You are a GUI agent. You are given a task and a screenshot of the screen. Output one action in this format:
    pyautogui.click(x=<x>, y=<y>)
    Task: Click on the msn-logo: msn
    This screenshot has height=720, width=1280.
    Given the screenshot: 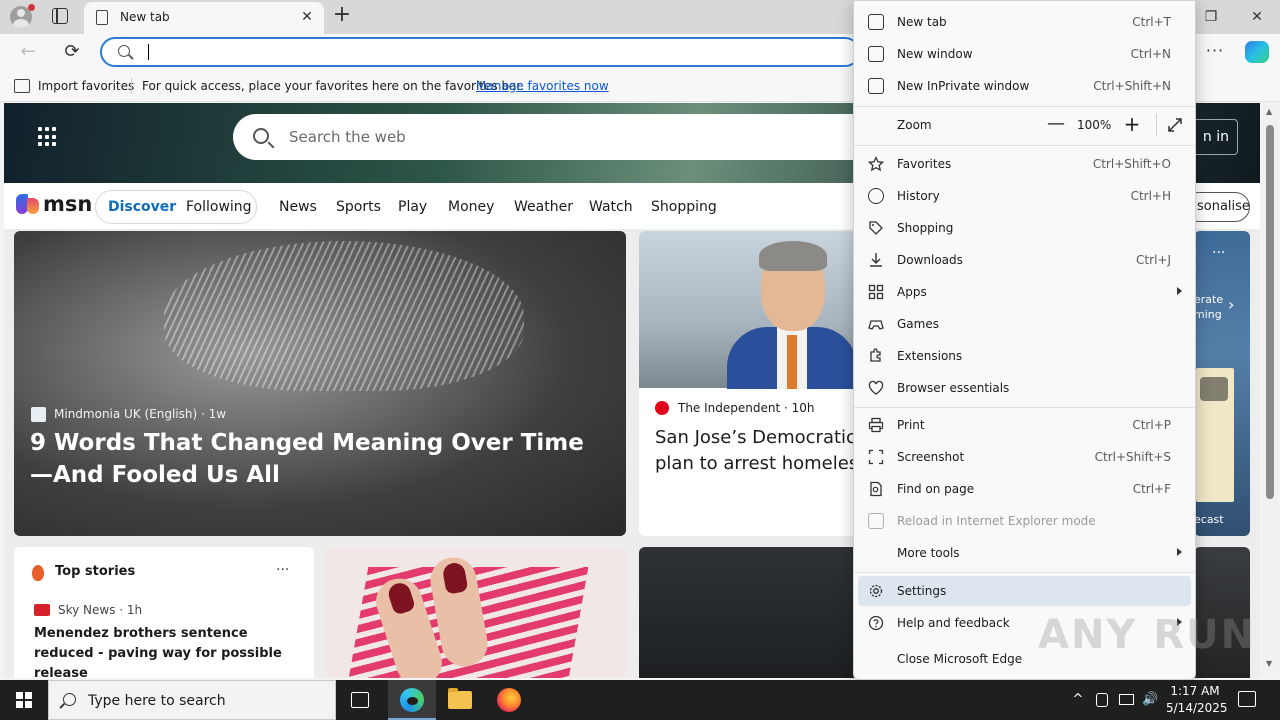 What is the action you would take?
    pyautogui.click(x=54, y=206)
    